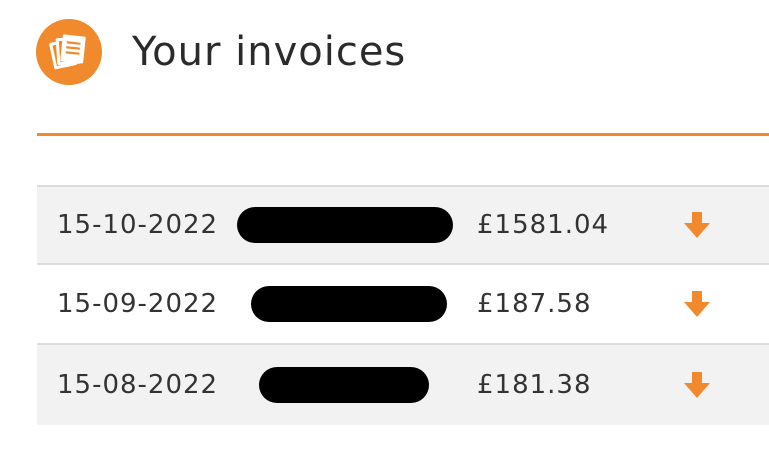  I want to click on invoices-header: Your invoices, so click(221, 52).